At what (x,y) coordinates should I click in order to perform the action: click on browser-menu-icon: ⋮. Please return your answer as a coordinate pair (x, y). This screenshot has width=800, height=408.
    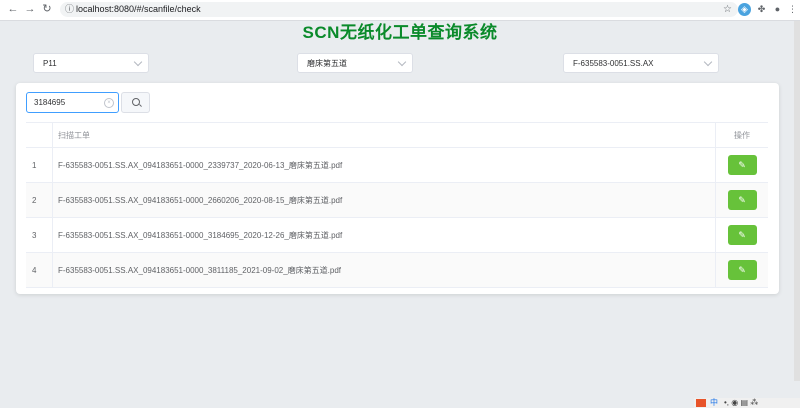
    Looking at the image, I should click on (792, 9).